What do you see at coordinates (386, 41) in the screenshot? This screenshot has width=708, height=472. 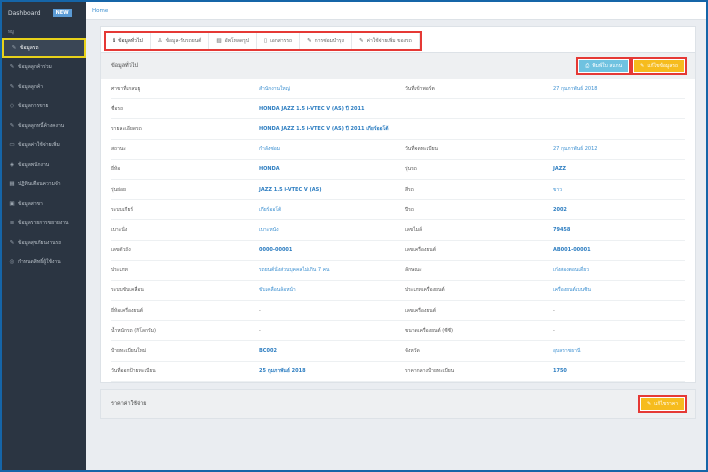 I see `tab: ✎ ค่าใช้จ่ายเพิ่ม ของรถ` at bounding box center [386, 41].